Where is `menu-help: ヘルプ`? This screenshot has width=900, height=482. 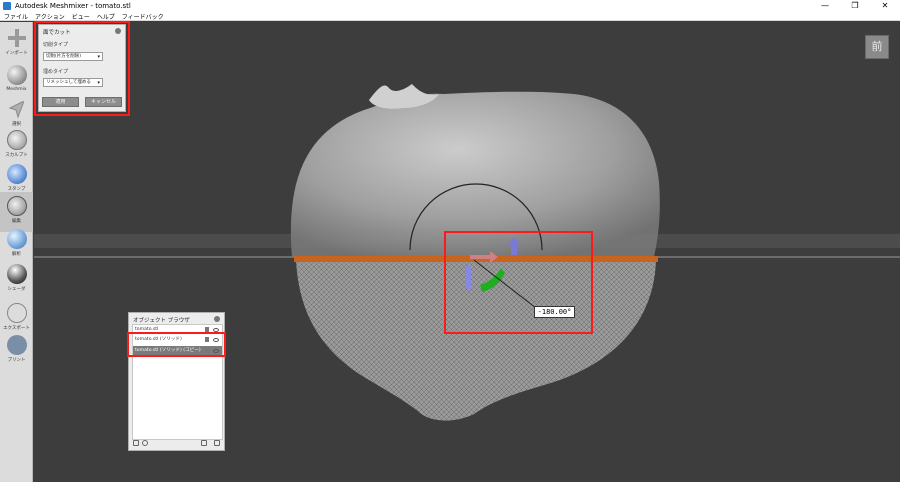 menu-help: ヘルプ is located at coordinates (106, 16).